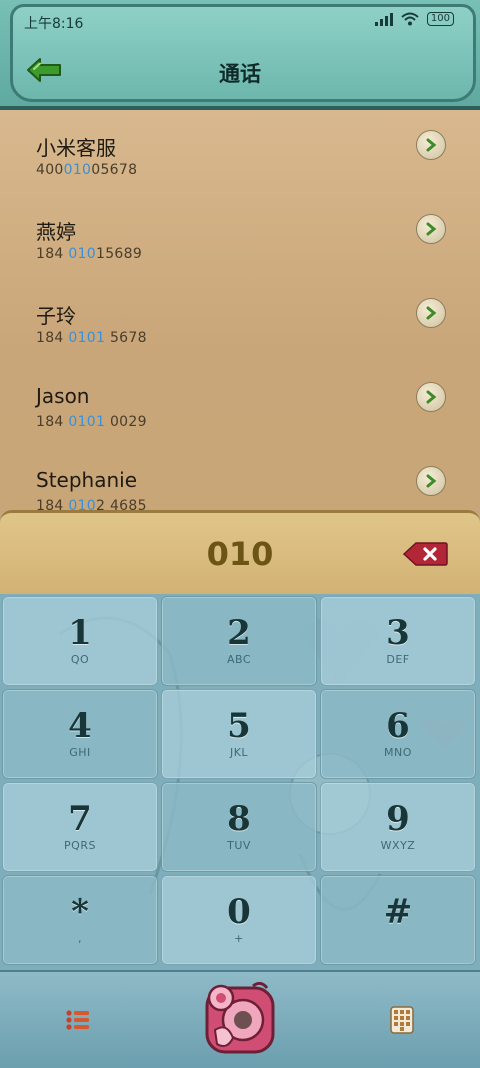  I want to click on page-title: 通话, so click(240, 74).